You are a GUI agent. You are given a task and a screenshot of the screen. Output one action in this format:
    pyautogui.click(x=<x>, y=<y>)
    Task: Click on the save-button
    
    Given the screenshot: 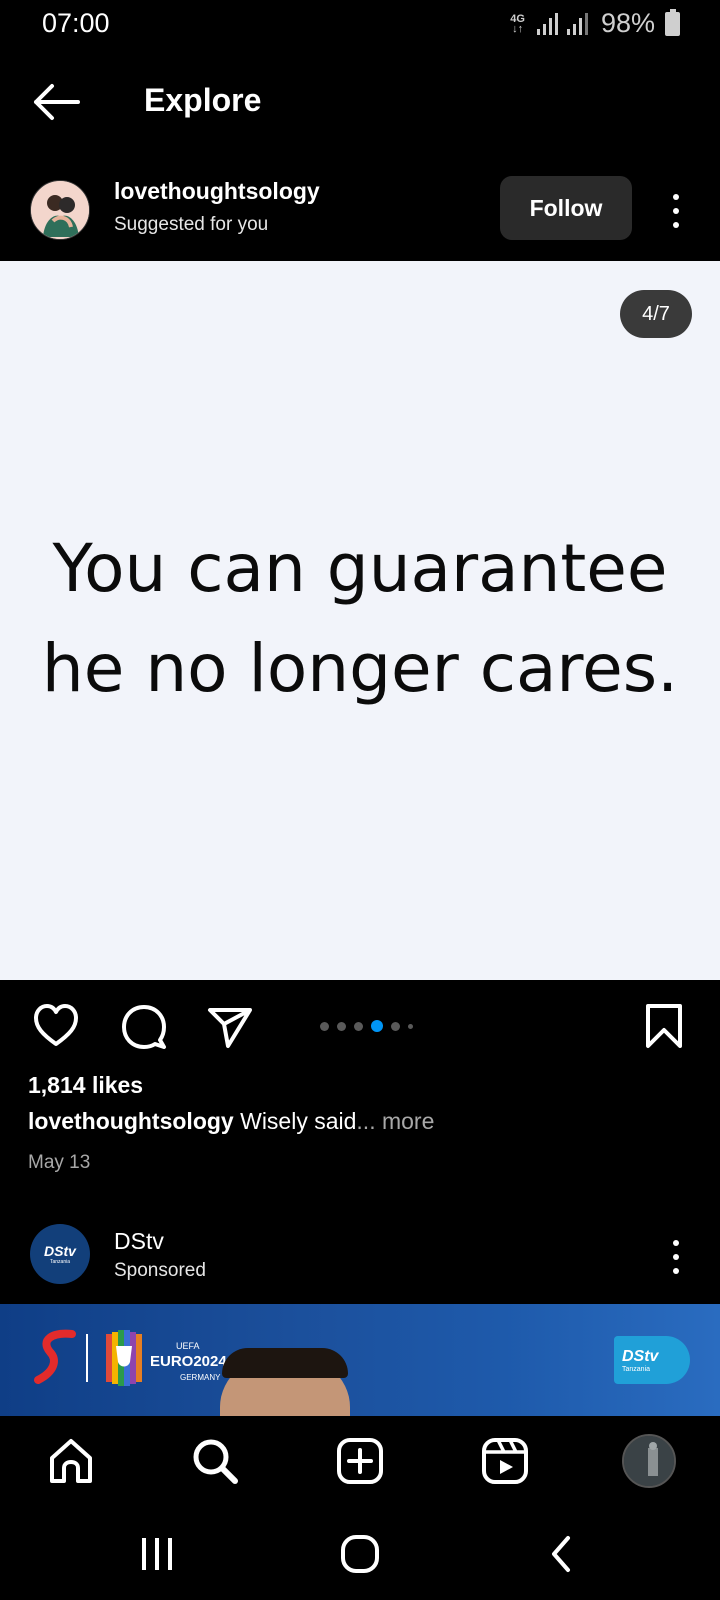 What is the action you would take?
    pyautogui.click(x=664, y=1026)
    